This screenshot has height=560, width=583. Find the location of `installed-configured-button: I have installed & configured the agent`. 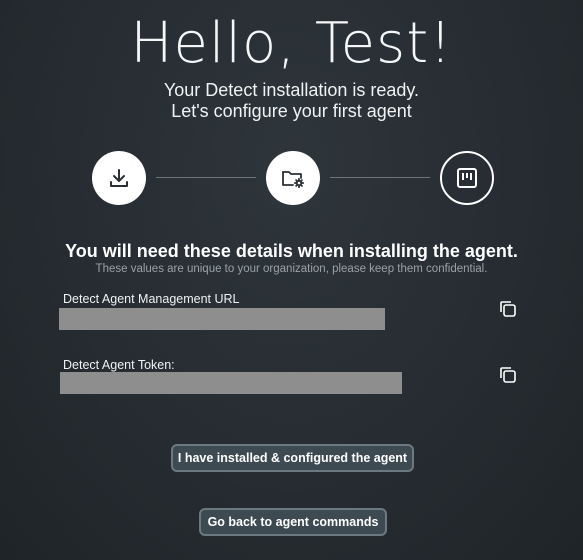

installed-configured-button: I have installed & configured the agent is located at coordinates (292, 458).